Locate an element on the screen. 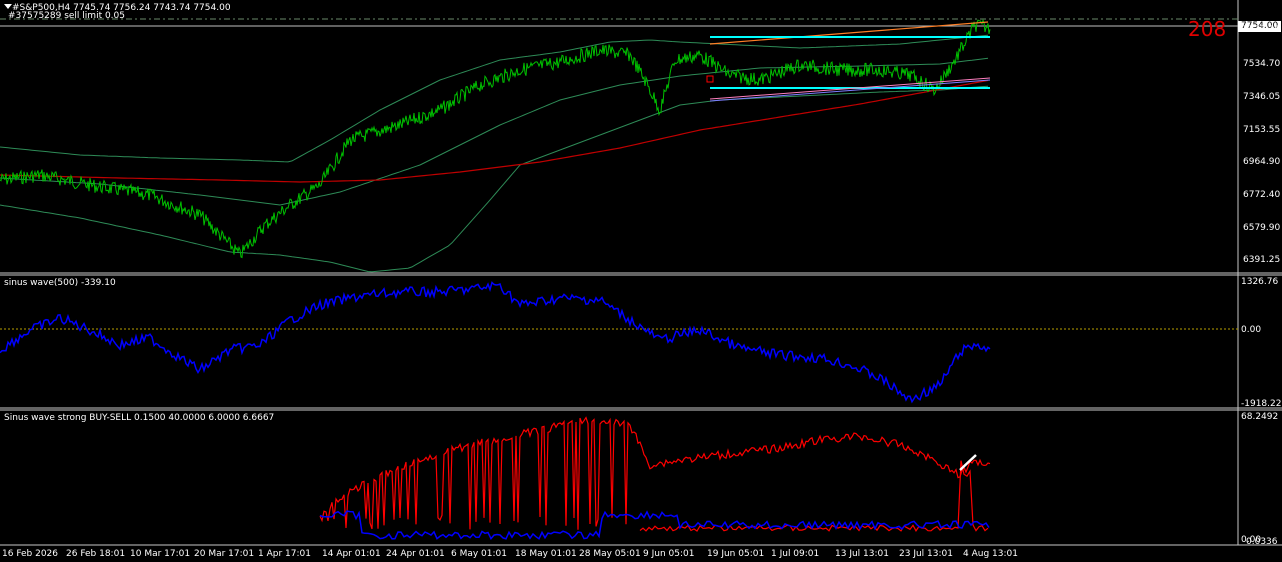 The image size is (1282, 562). sell-signal-line is located at coordinates (655, 473).